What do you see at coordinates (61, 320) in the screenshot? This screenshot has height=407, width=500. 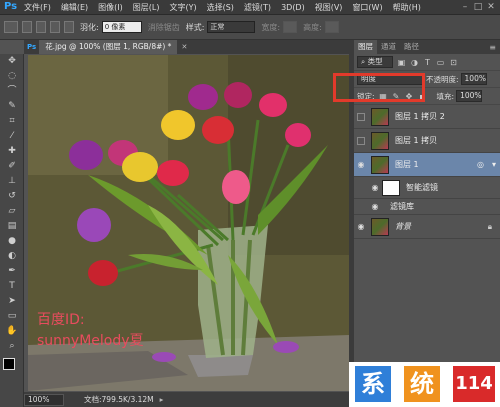 I see `watermark-line-1: 百度ID:` at bounding box center [61, 320].